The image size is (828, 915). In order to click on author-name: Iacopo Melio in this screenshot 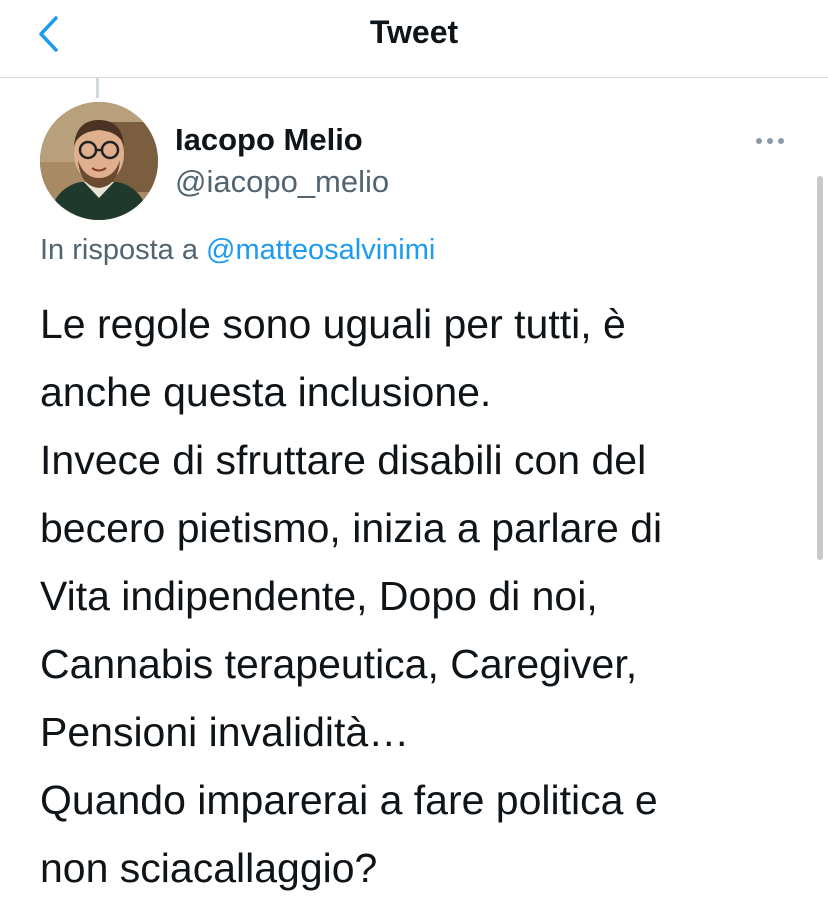, I will do `click(269, 140)`.